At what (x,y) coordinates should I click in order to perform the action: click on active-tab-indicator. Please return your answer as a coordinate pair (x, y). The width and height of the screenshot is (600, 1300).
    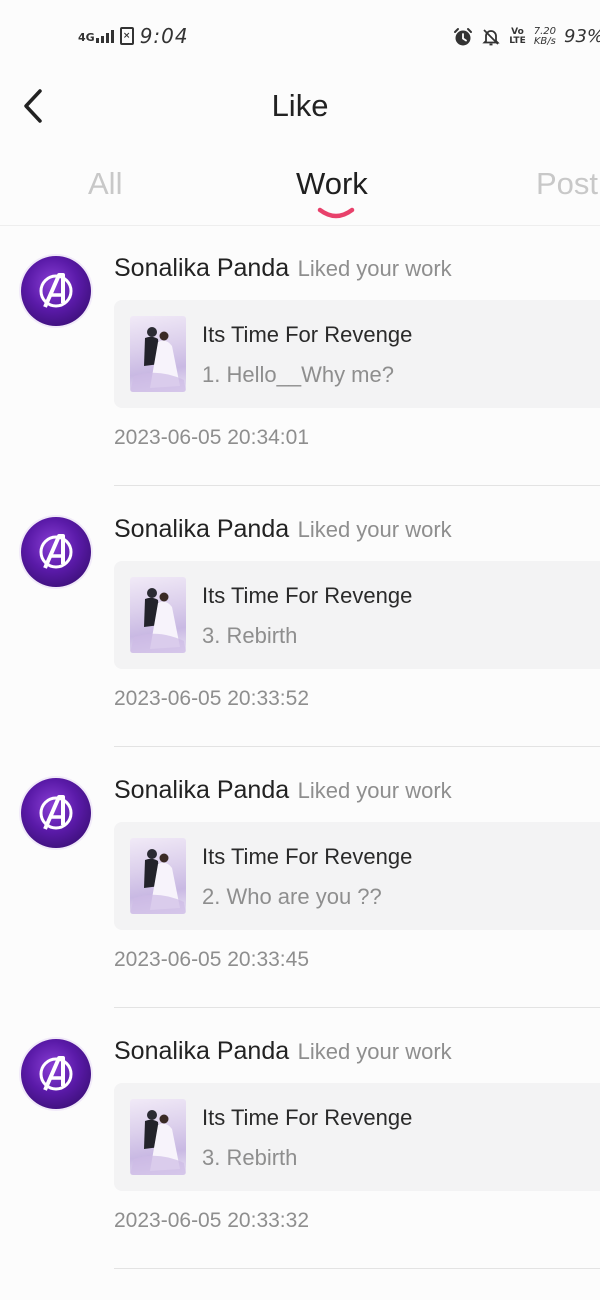
    Looking at the image, I should click on (336, 213).